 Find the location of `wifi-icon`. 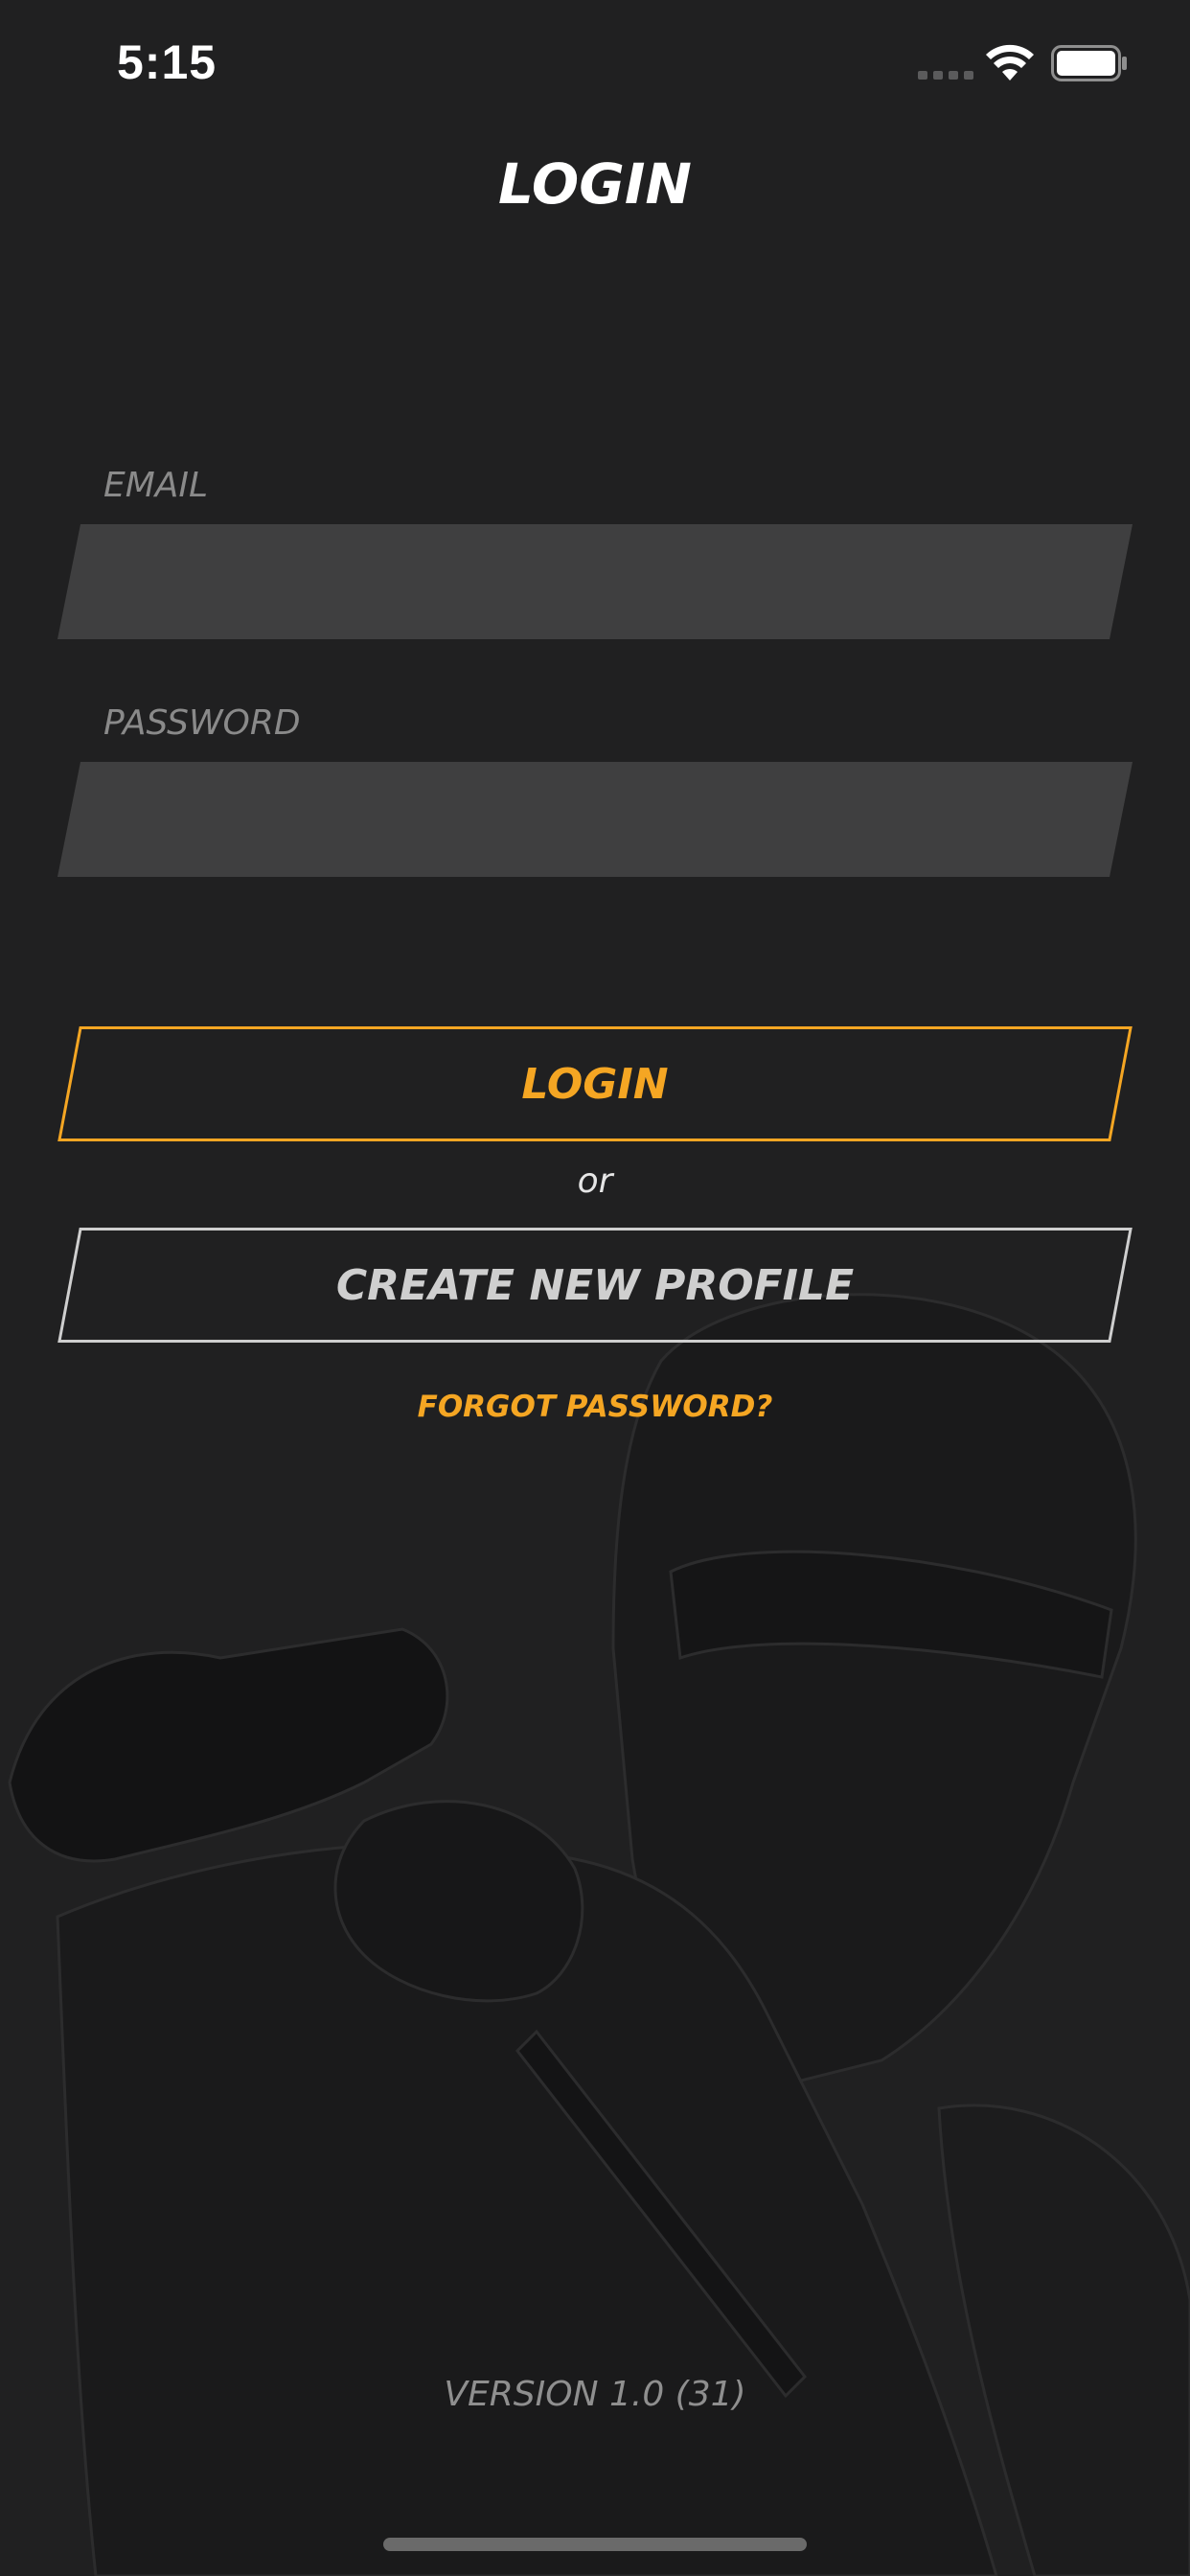

wifi-icon is located at coordinates (1010, 62).